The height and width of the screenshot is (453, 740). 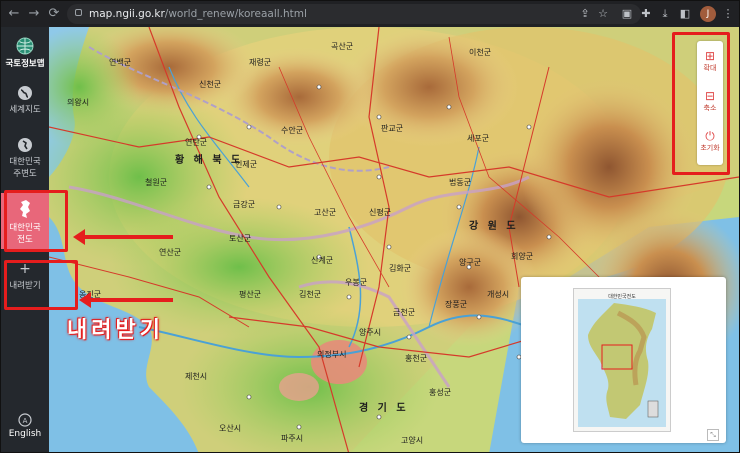 What do you see at coordinates (156, 182) in the screenshot?
I see `place-label: 철원군` at bounding box center [156, 182].